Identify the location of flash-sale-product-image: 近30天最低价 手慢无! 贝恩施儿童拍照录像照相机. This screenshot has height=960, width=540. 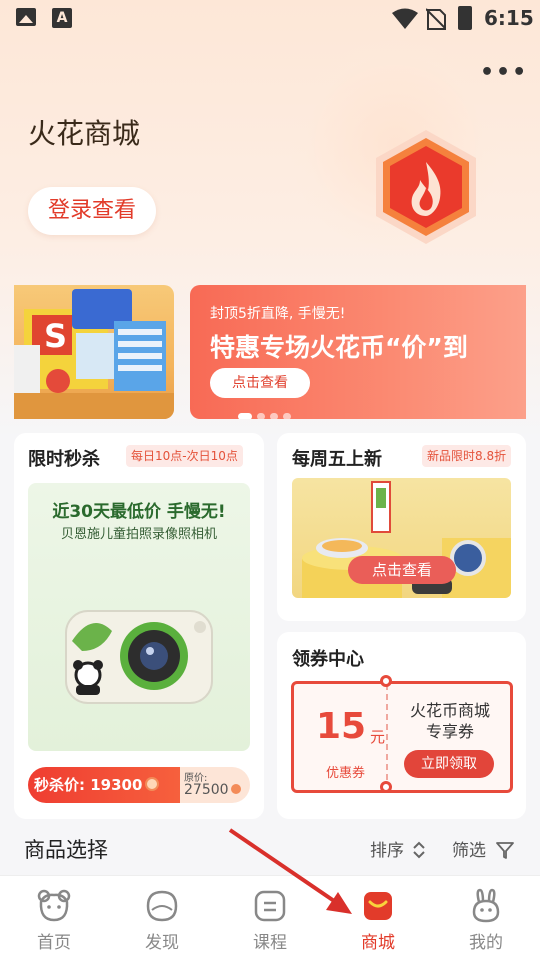
(139, 617).